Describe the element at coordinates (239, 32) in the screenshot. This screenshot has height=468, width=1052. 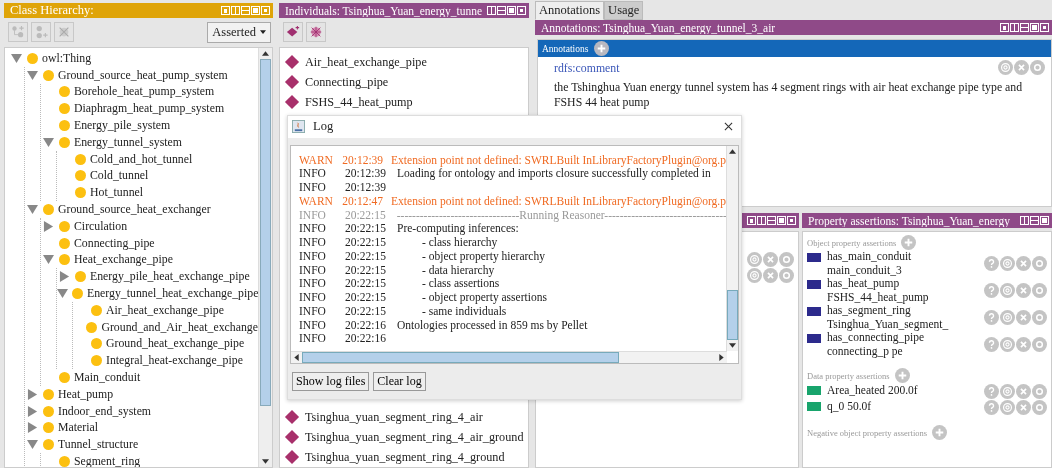
I see `view-mode-dropdown: Asserted` at that location.